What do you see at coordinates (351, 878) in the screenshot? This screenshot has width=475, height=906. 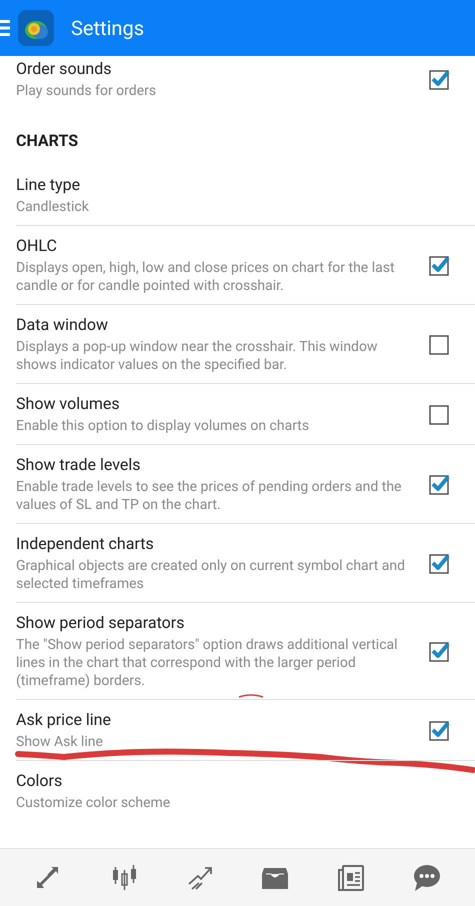 I see `newspaper-icon` at bounding box center [351, 878].